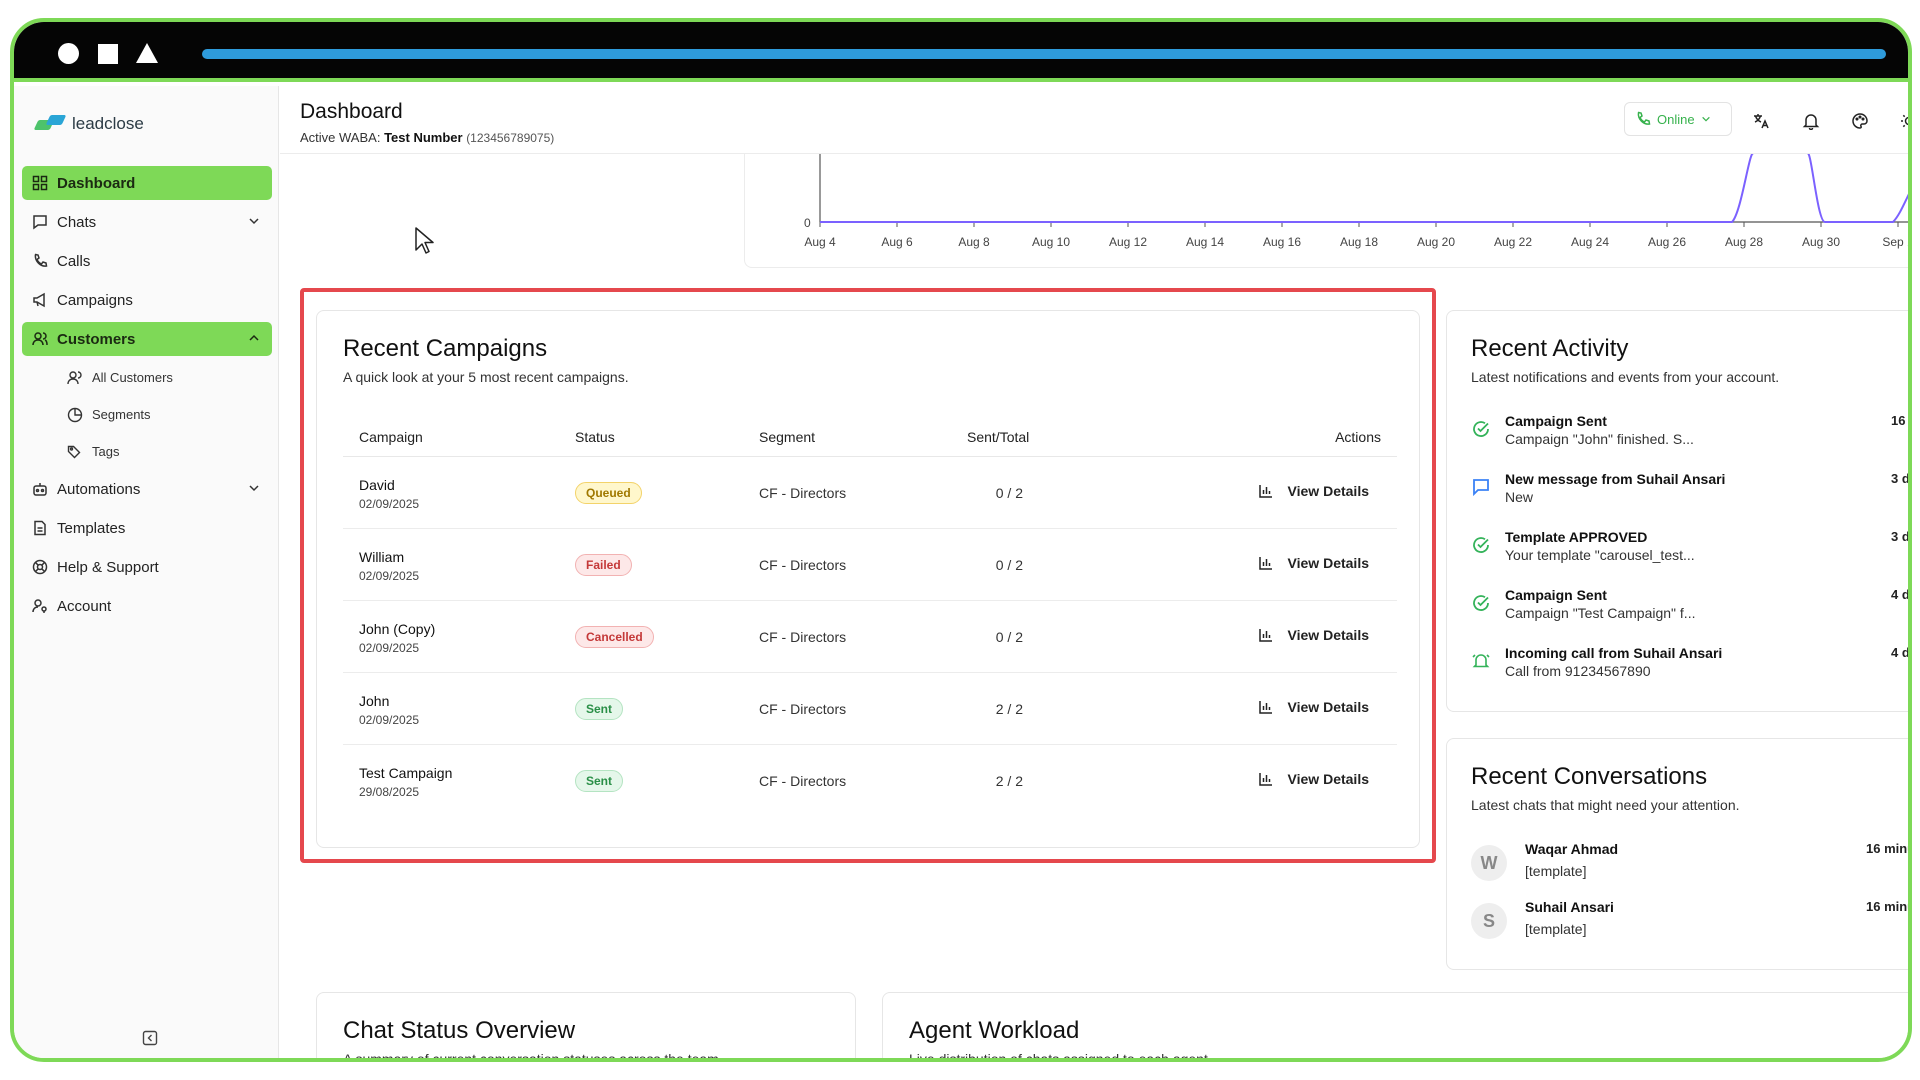  What do you see at coordinates (254, 338) in the screenshot?
I see `chevron-up-icon` at bounding box center [254, 338].